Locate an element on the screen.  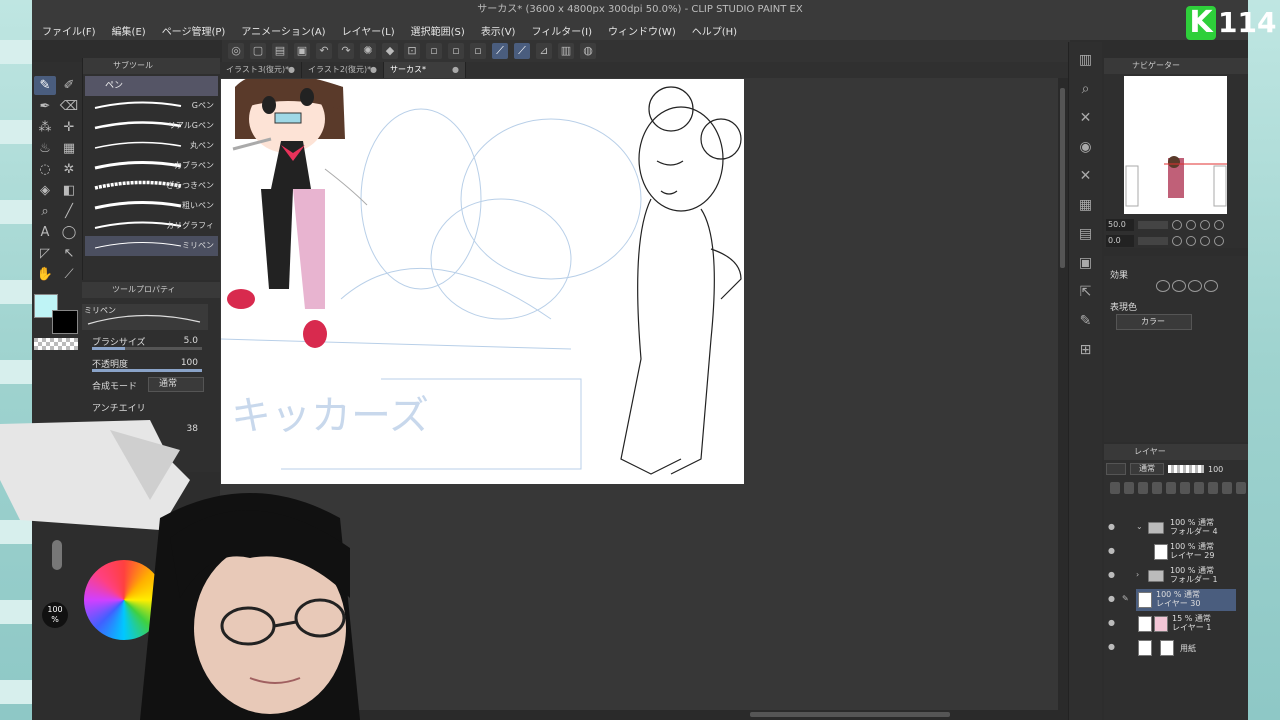
object-tool-icon: ↖ is located at coordinates (69, 253).